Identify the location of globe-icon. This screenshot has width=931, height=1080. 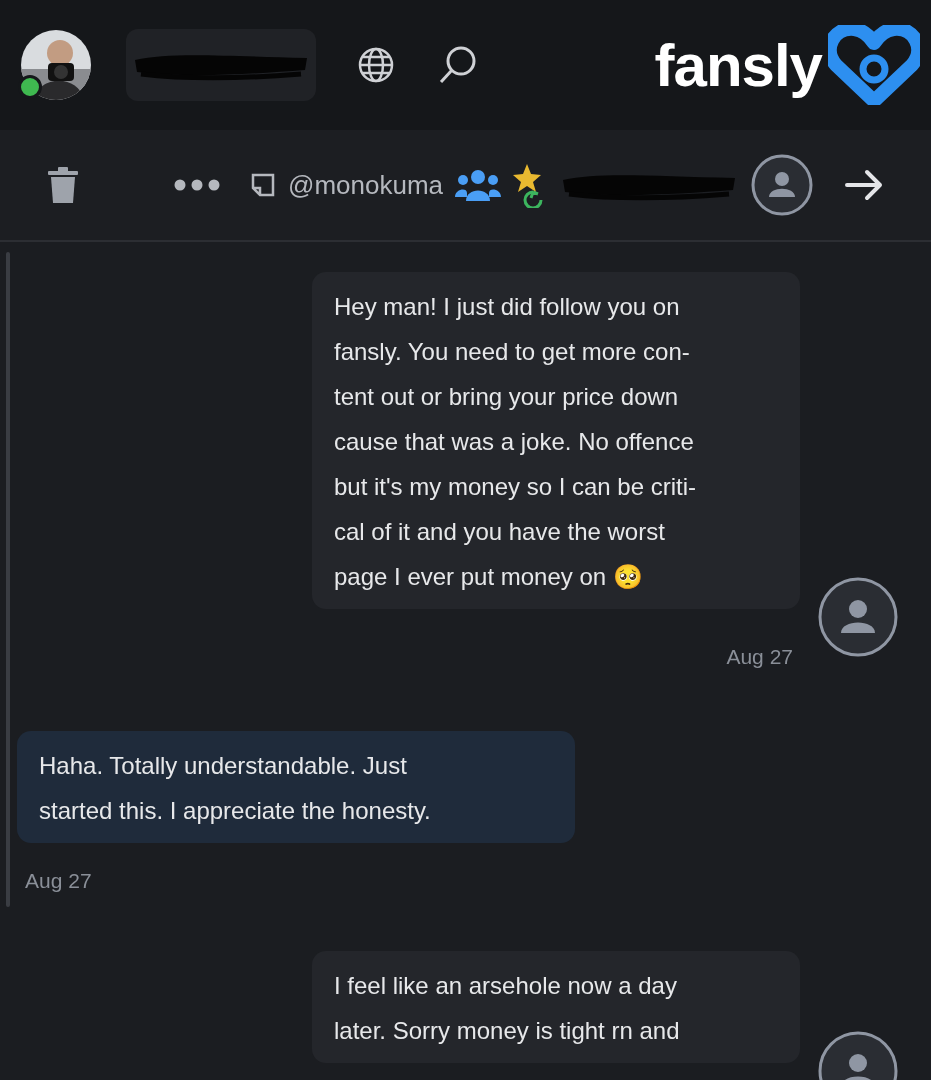
(376, 65).